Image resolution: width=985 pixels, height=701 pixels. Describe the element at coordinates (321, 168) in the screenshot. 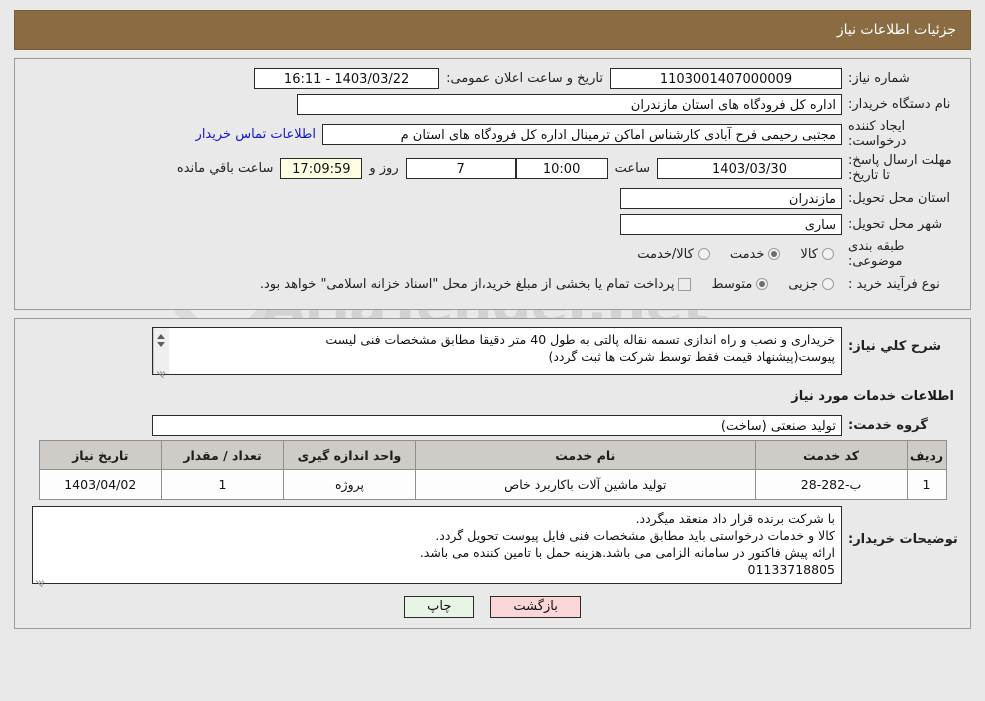

I see `remaining-clock-field: 17:09:59` at that location.